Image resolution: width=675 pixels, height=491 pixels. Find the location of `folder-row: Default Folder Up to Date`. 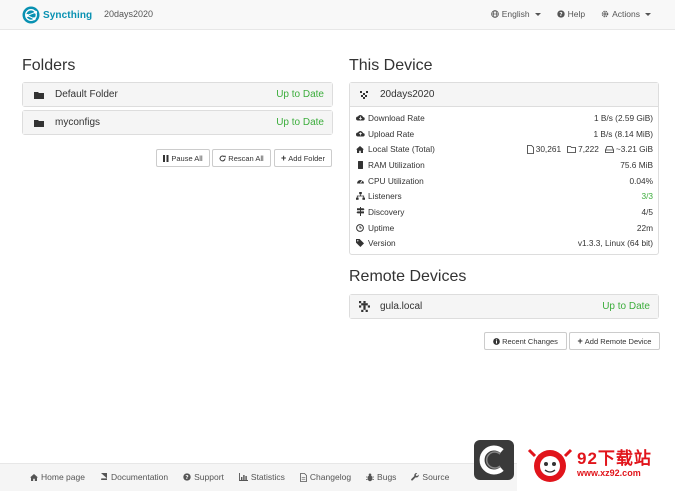

folder-row: Default Folder Up to Date is located at coordinates (177, 94).